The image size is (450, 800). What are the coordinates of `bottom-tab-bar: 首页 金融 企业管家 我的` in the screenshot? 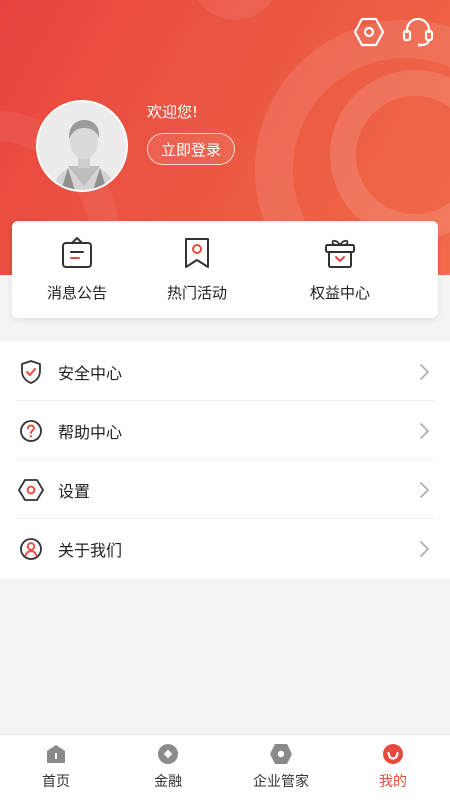 It's located at (225, 767).